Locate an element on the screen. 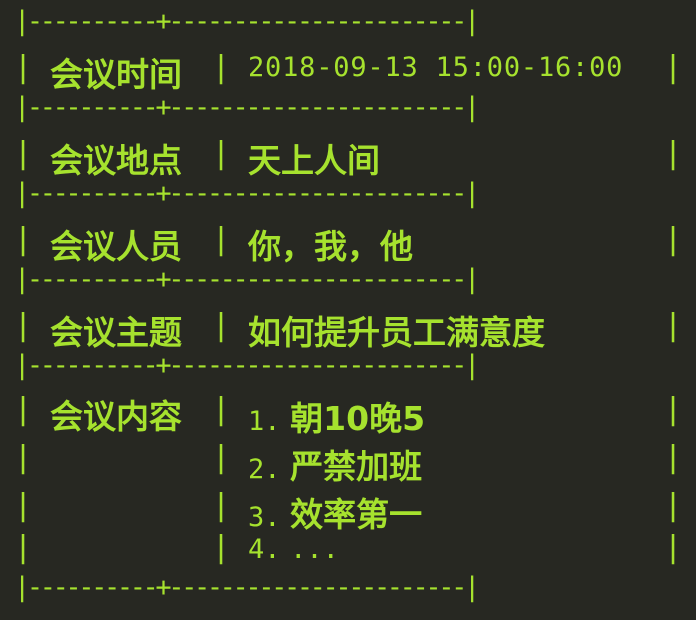  list-item-number: 2. is located at coordinates (264, 469).